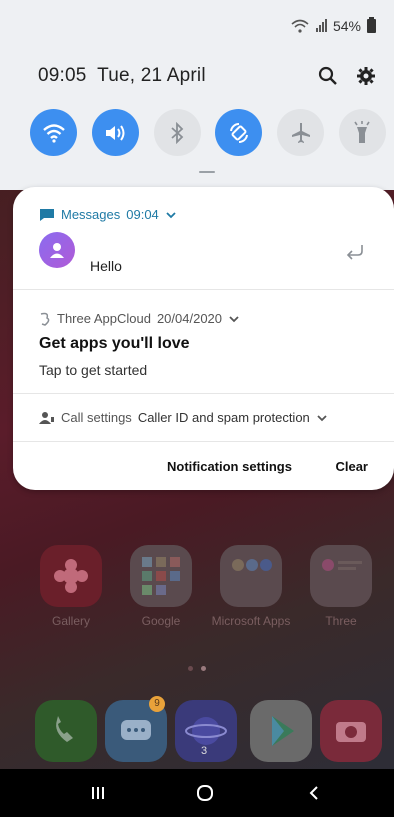  I want to click on airplane-mode-toggle, so click(301, 132).